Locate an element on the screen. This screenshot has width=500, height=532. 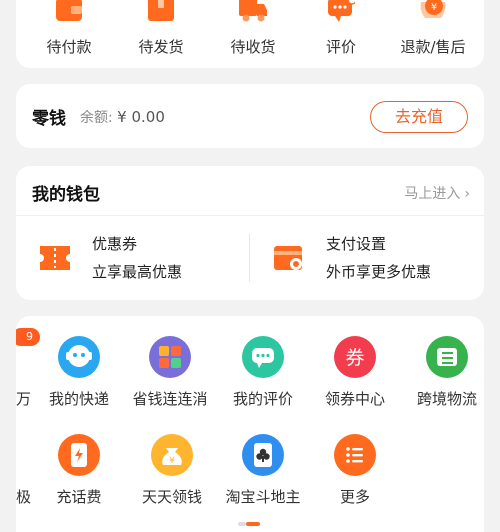
wallet-enter-label: 马上进入 is located at coordinates (432, 194).